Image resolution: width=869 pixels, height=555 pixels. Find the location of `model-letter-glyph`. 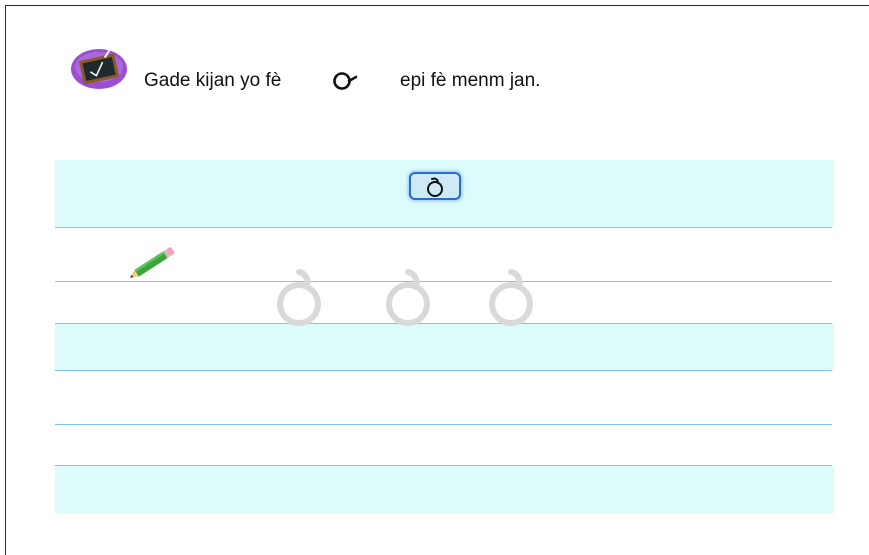

model-letter-glyph is located at coordinates (435, 187).